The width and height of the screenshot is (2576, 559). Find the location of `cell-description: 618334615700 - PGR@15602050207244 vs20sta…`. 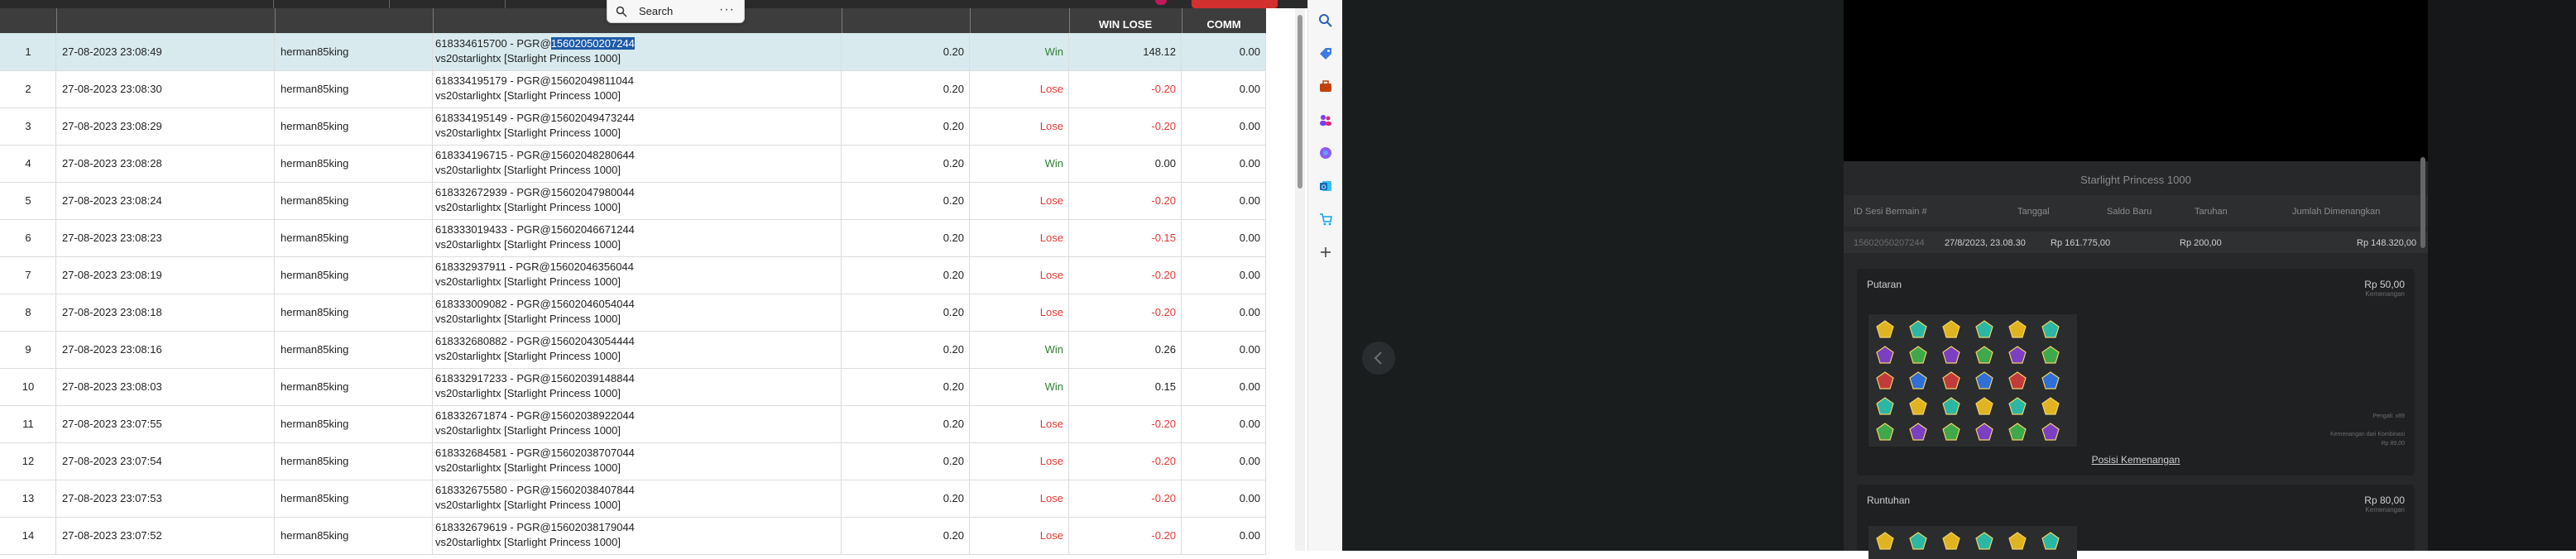

cell-description: 618334615700 - PGR@15602050207244 vs20sta… is located at coordinates (638, 51).